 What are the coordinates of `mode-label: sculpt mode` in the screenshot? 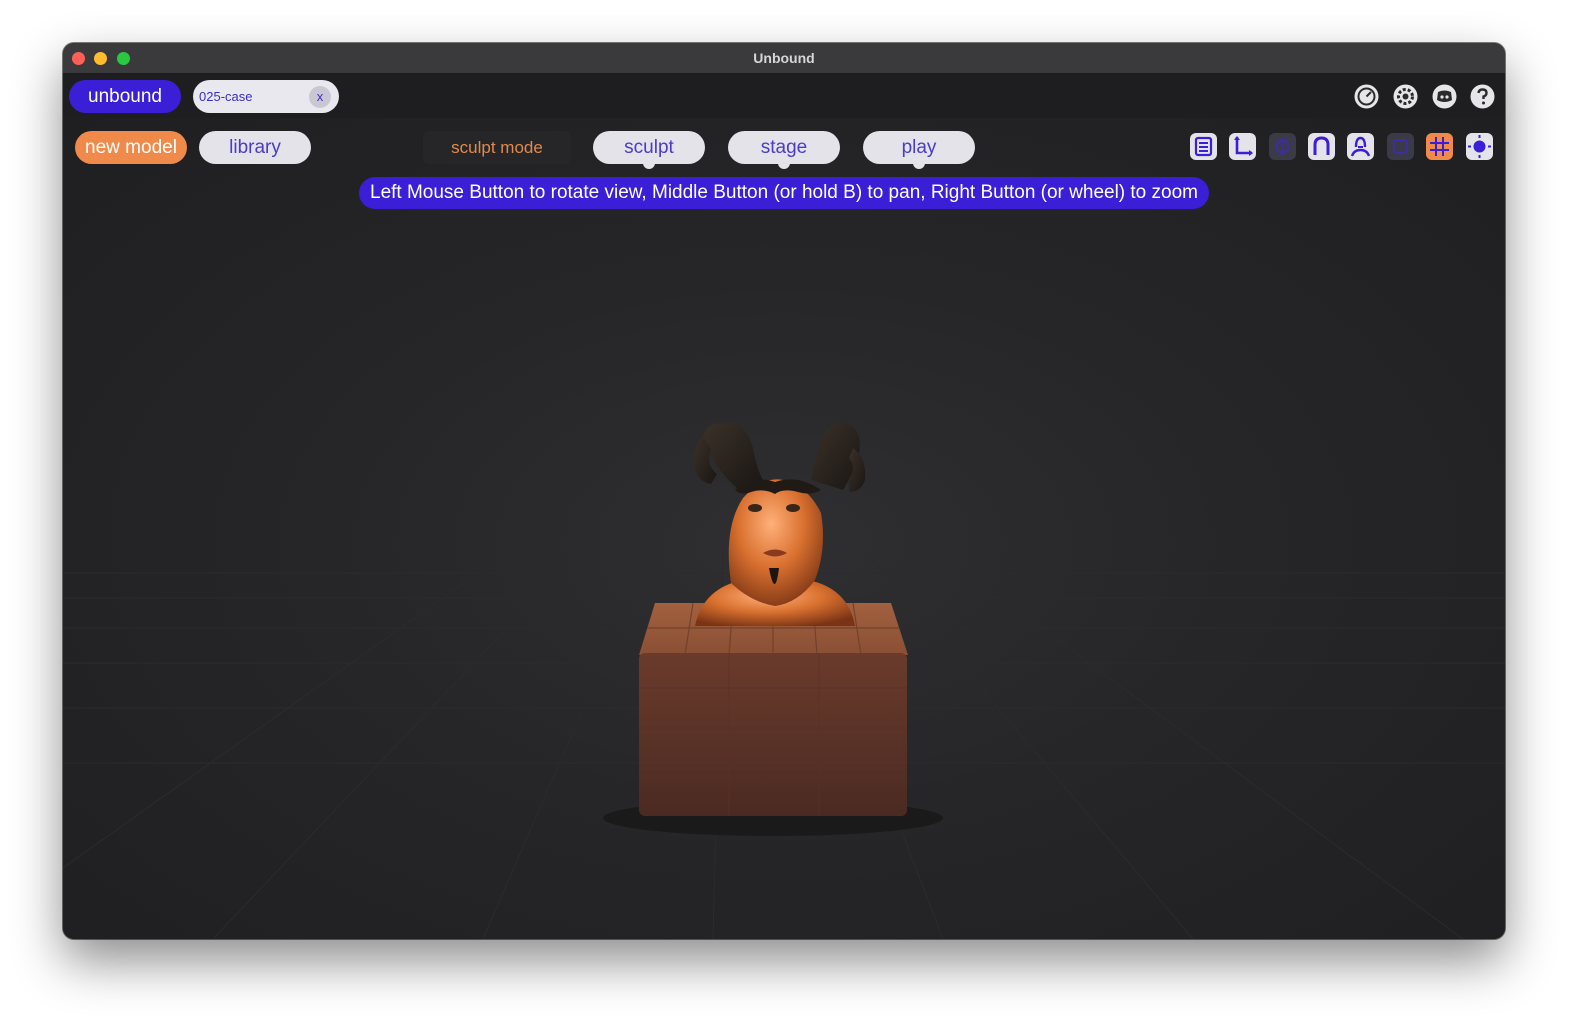 It's located at (497, 147).